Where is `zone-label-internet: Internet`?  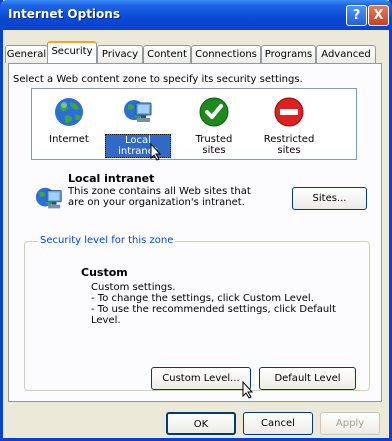 zone-label-internet: Internet is located at coordinates (69, 139).